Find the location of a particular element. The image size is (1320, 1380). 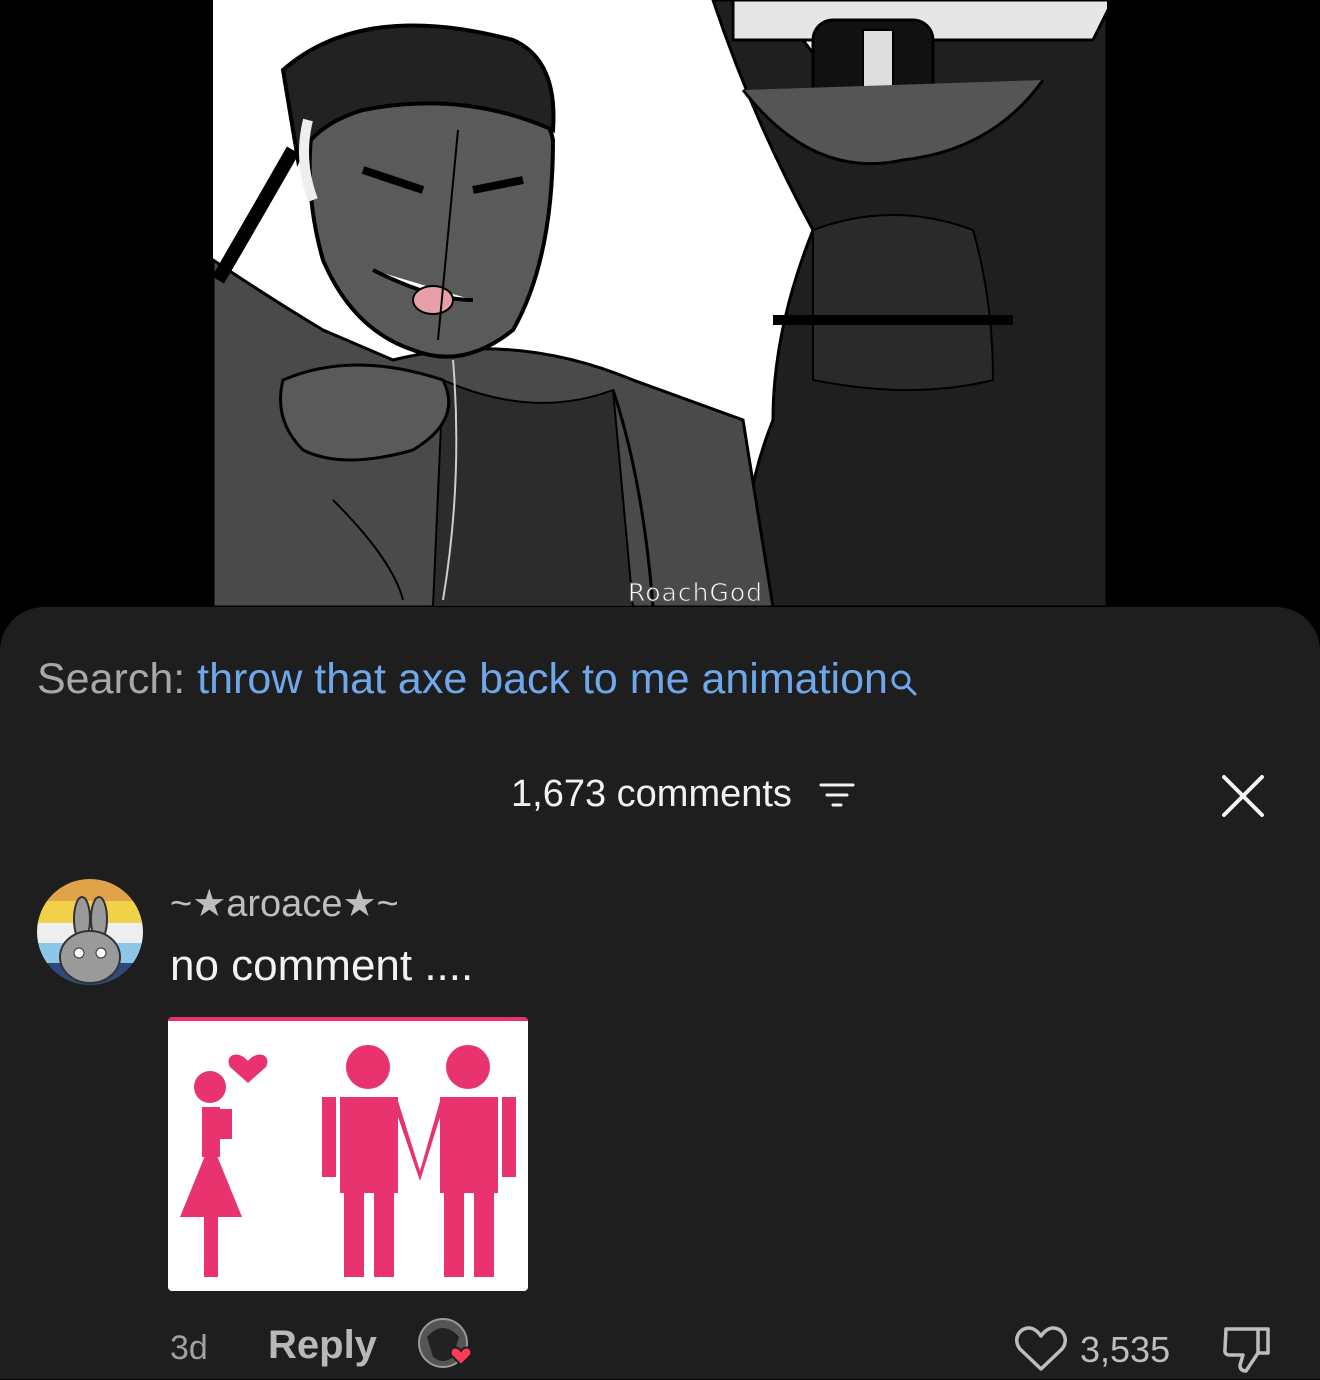

heart-icon is located at coordinates (1041, 1351).